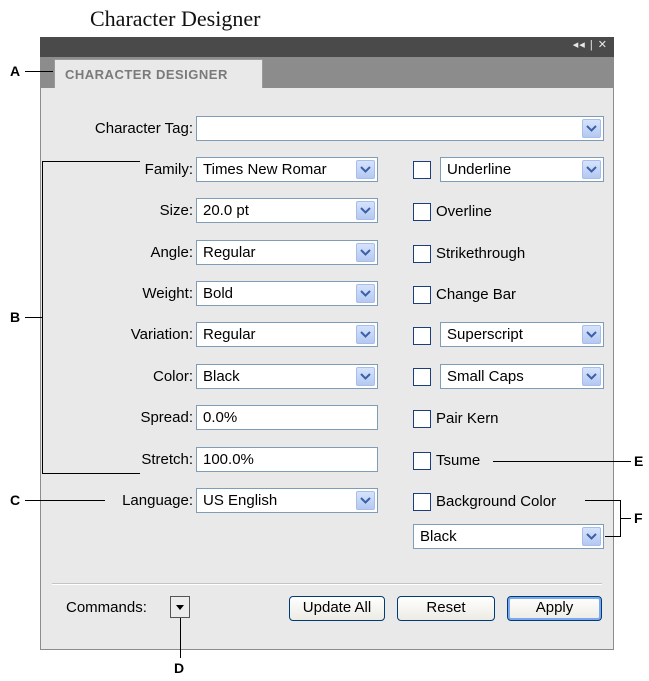 The image size is (649, 681). Describe the element at coordinates (240, 500) in the screenshot. I see `language-value: US English` at that location.